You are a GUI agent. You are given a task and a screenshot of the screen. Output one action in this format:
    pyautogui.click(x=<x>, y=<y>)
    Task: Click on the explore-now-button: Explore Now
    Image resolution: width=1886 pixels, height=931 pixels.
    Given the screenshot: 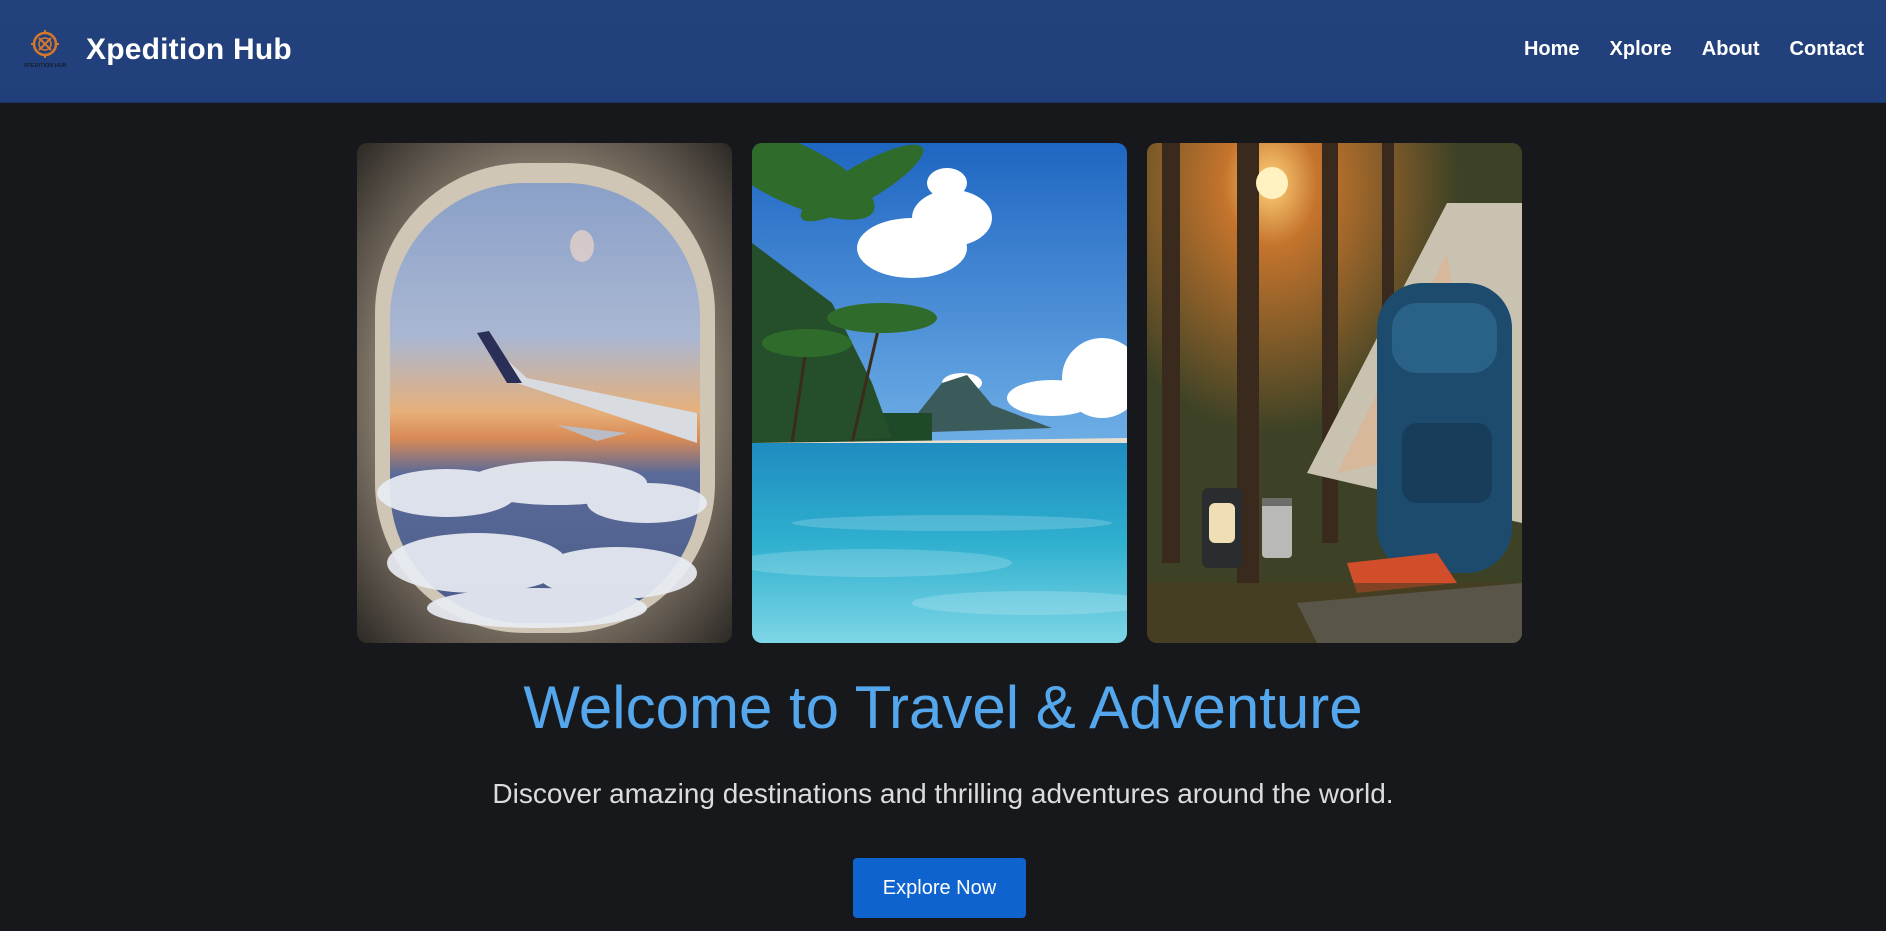 What is the action you would take?
    pyautogui.click(x=939, y=888)
    